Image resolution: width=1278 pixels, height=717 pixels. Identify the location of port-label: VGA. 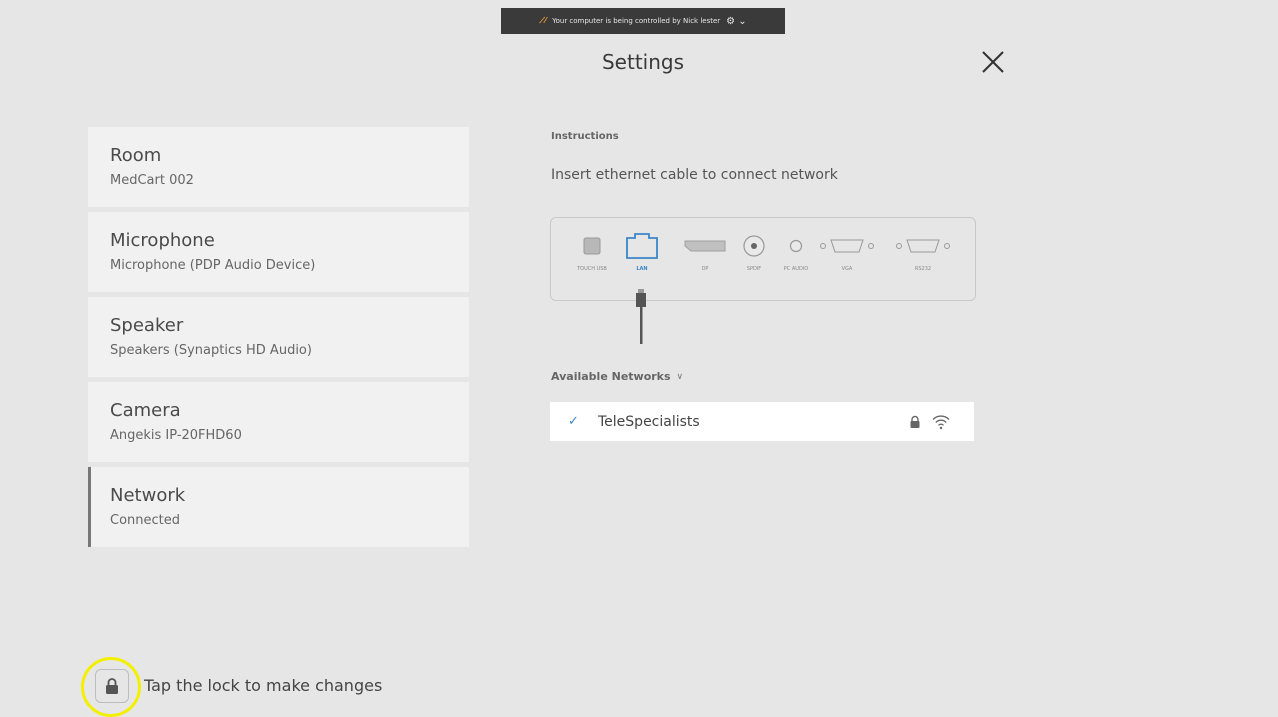
(847, 269).